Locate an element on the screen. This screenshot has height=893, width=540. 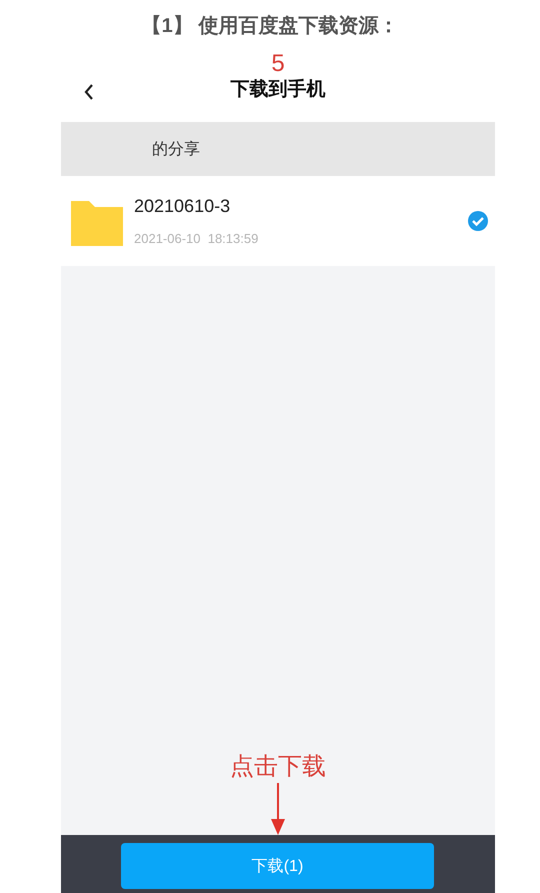
breadcrumb: 的分享 is located at coordinates (278, 149).